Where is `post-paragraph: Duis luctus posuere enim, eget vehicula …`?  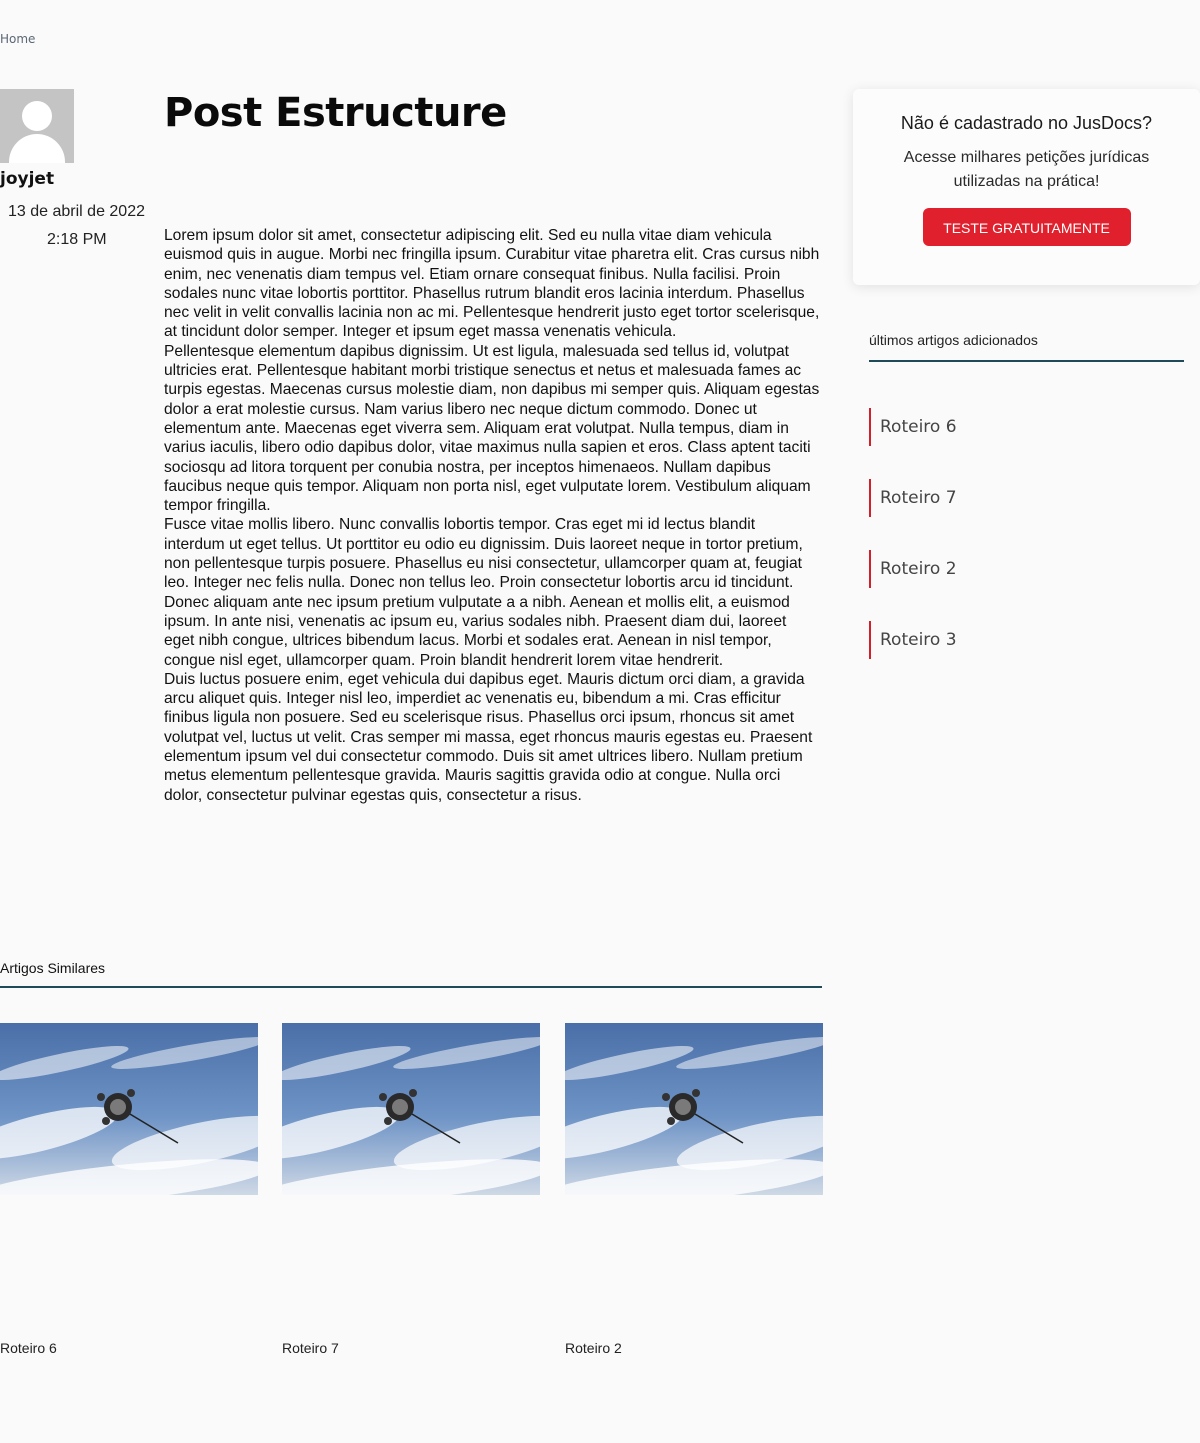
post-paragraph: Duis luctus posuere enim, eget vehicula … is located at coordinates (488, 737).